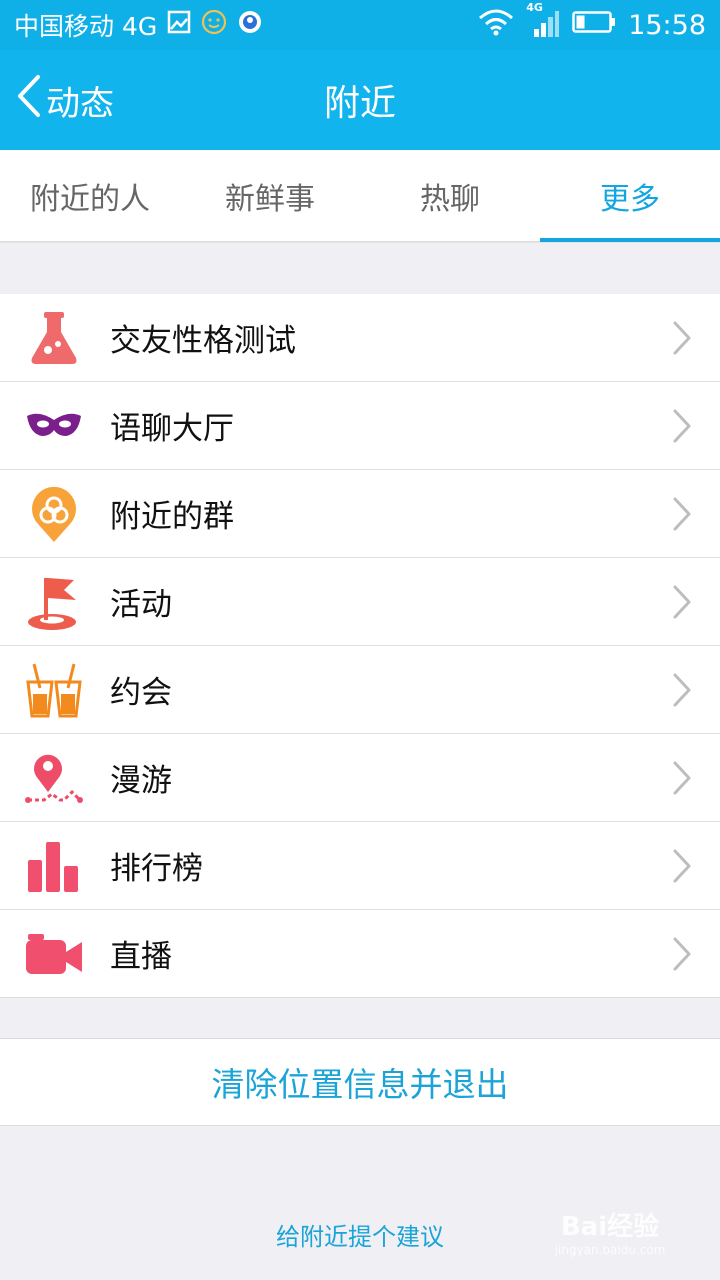 Image resolution: width=720 pixels, height=1280 pixels. Describe the element at coordinates (360, 25) in the screenshot. I see `status-bar: 中国移动 4G 4G 15:58` at that location.